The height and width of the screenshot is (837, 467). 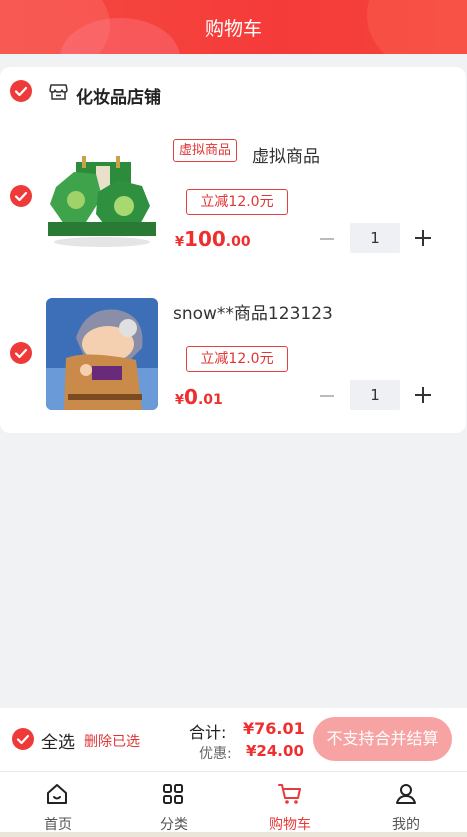 What do you see at coordinates (173, 794) in the screenshot?
I see `grid-icon` at bounding box center [173, 794].